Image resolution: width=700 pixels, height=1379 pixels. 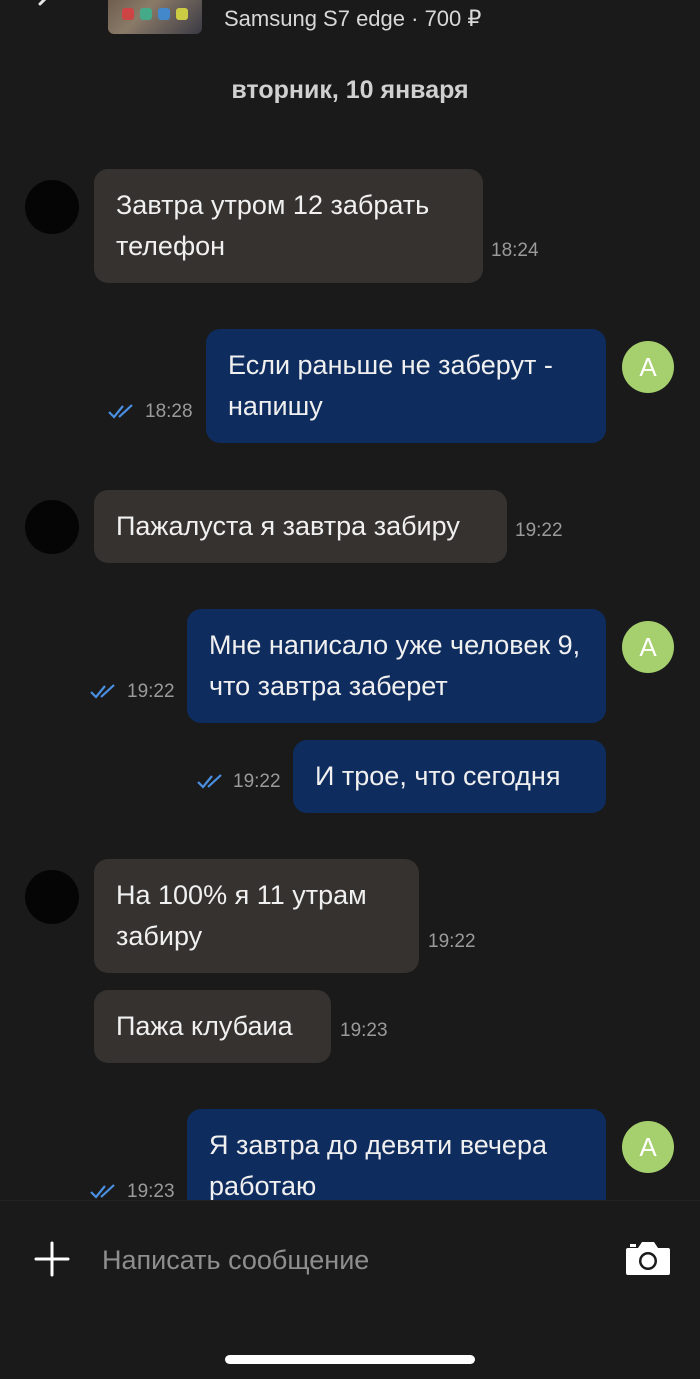 I want to click on message-text: Завтра утром 12 забрать телефон, so click(x=273, y=225).